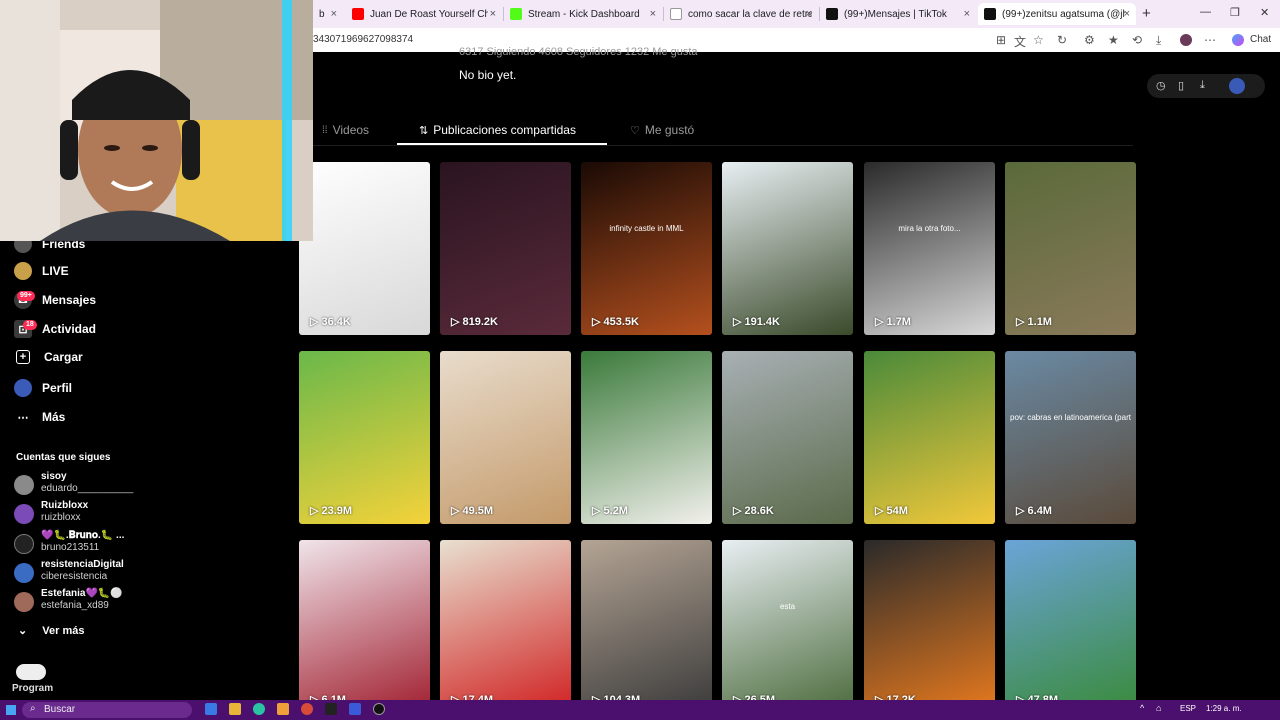 The height and width of the screenshot is (720, 1280). What do you see at coordinates (1057, 14) in the screenshot?
I see `tab-5-active: (99+)zenitsu agatsuma (@jhosnai ×` at bounding box center [1057, 14].